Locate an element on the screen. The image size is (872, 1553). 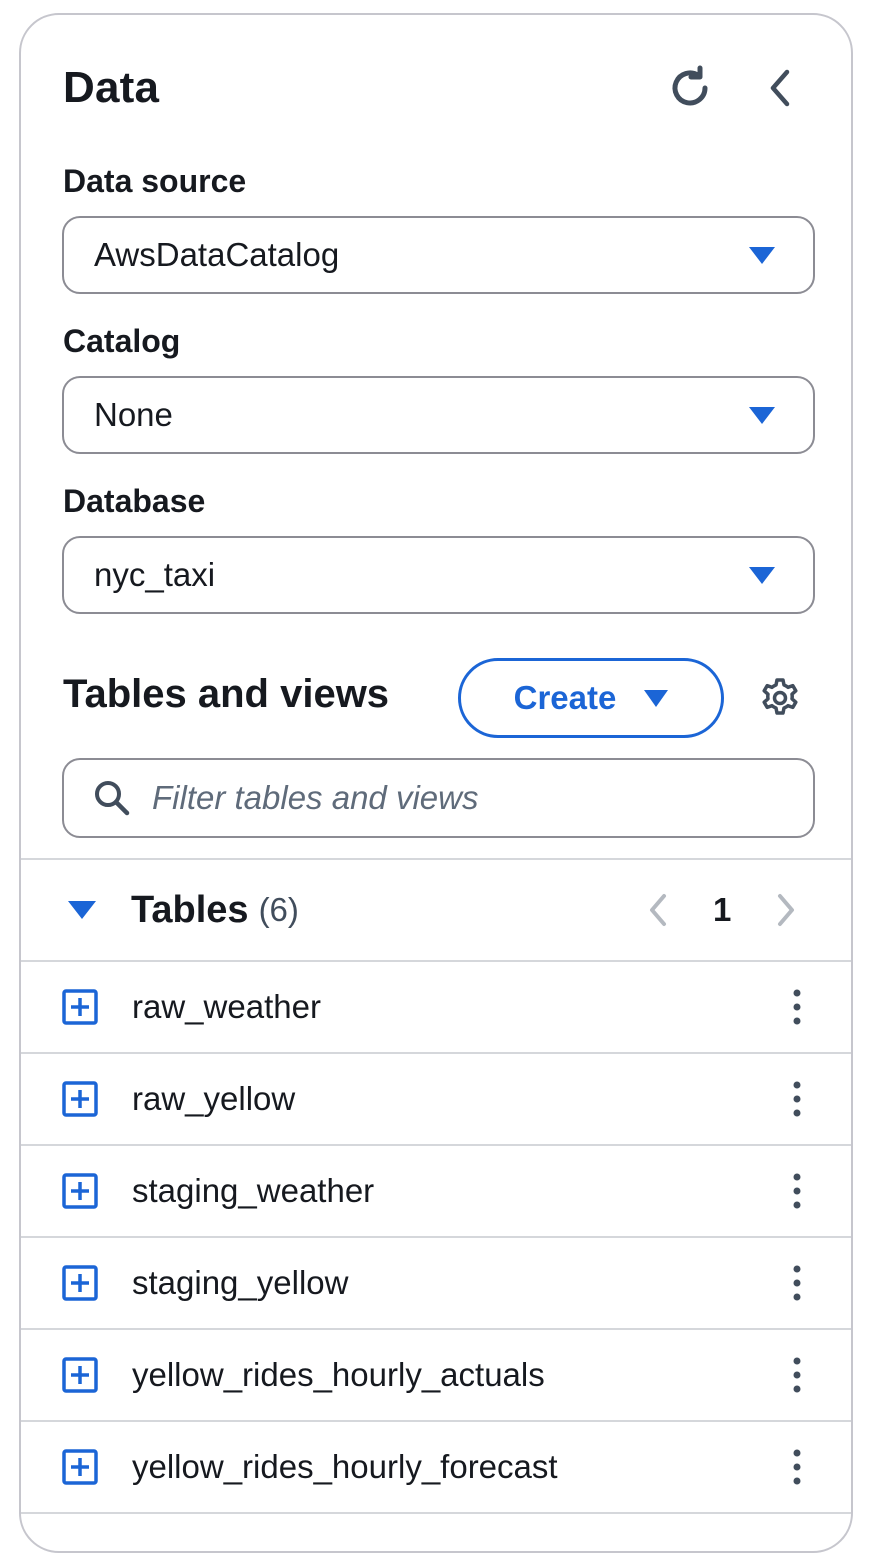
catalog-value: None is located at coordinates (133, 414).